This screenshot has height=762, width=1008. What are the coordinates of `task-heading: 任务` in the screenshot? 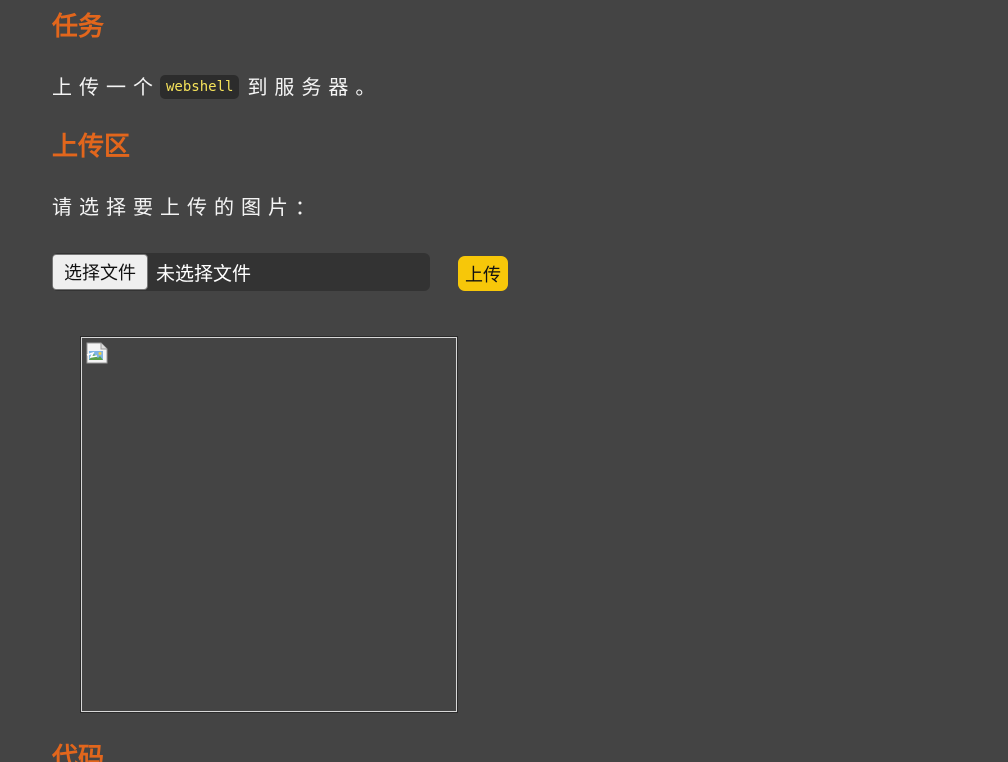 It's located at (78, 27).